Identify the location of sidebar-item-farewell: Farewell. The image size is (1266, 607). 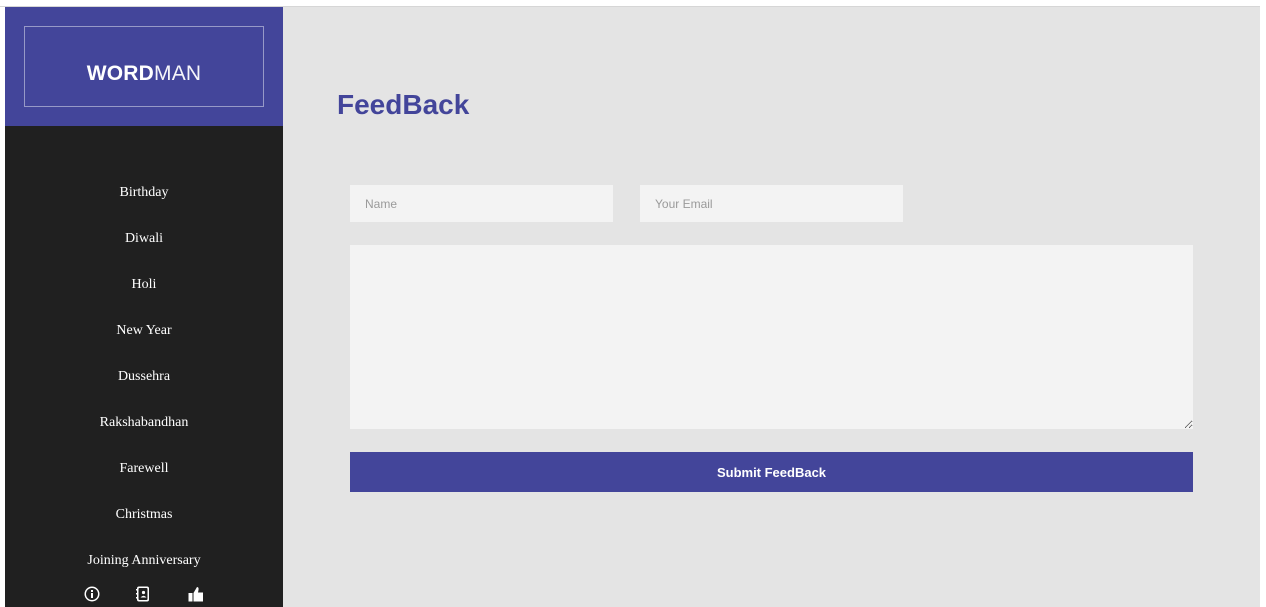
(144, 476).